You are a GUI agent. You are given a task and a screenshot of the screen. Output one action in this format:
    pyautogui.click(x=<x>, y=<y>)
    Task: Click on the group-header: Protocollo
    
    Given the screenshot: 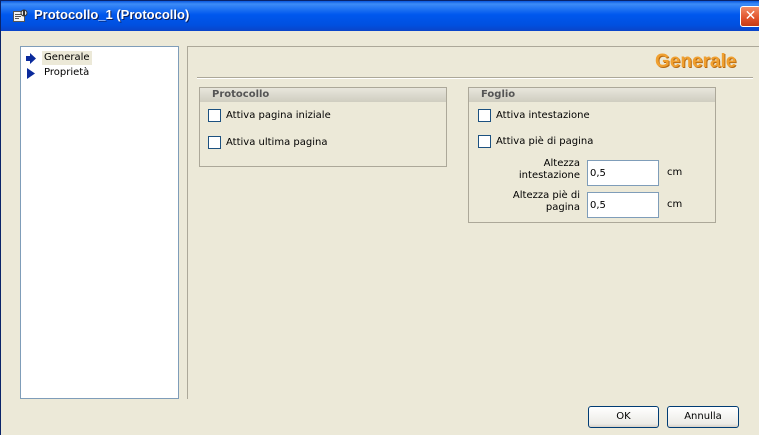 What is the action you would take?
    pyautogui.click(x=323, y=95)
    